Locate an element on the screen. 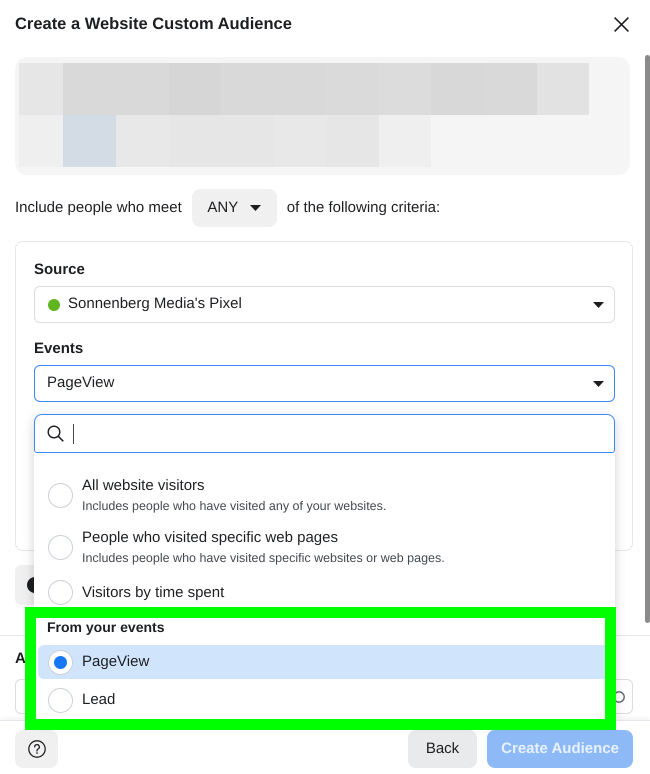 Image resolution: width=650 pixels, height=774 pixels. text-cursor-icon is located at coordinates (73, 434).